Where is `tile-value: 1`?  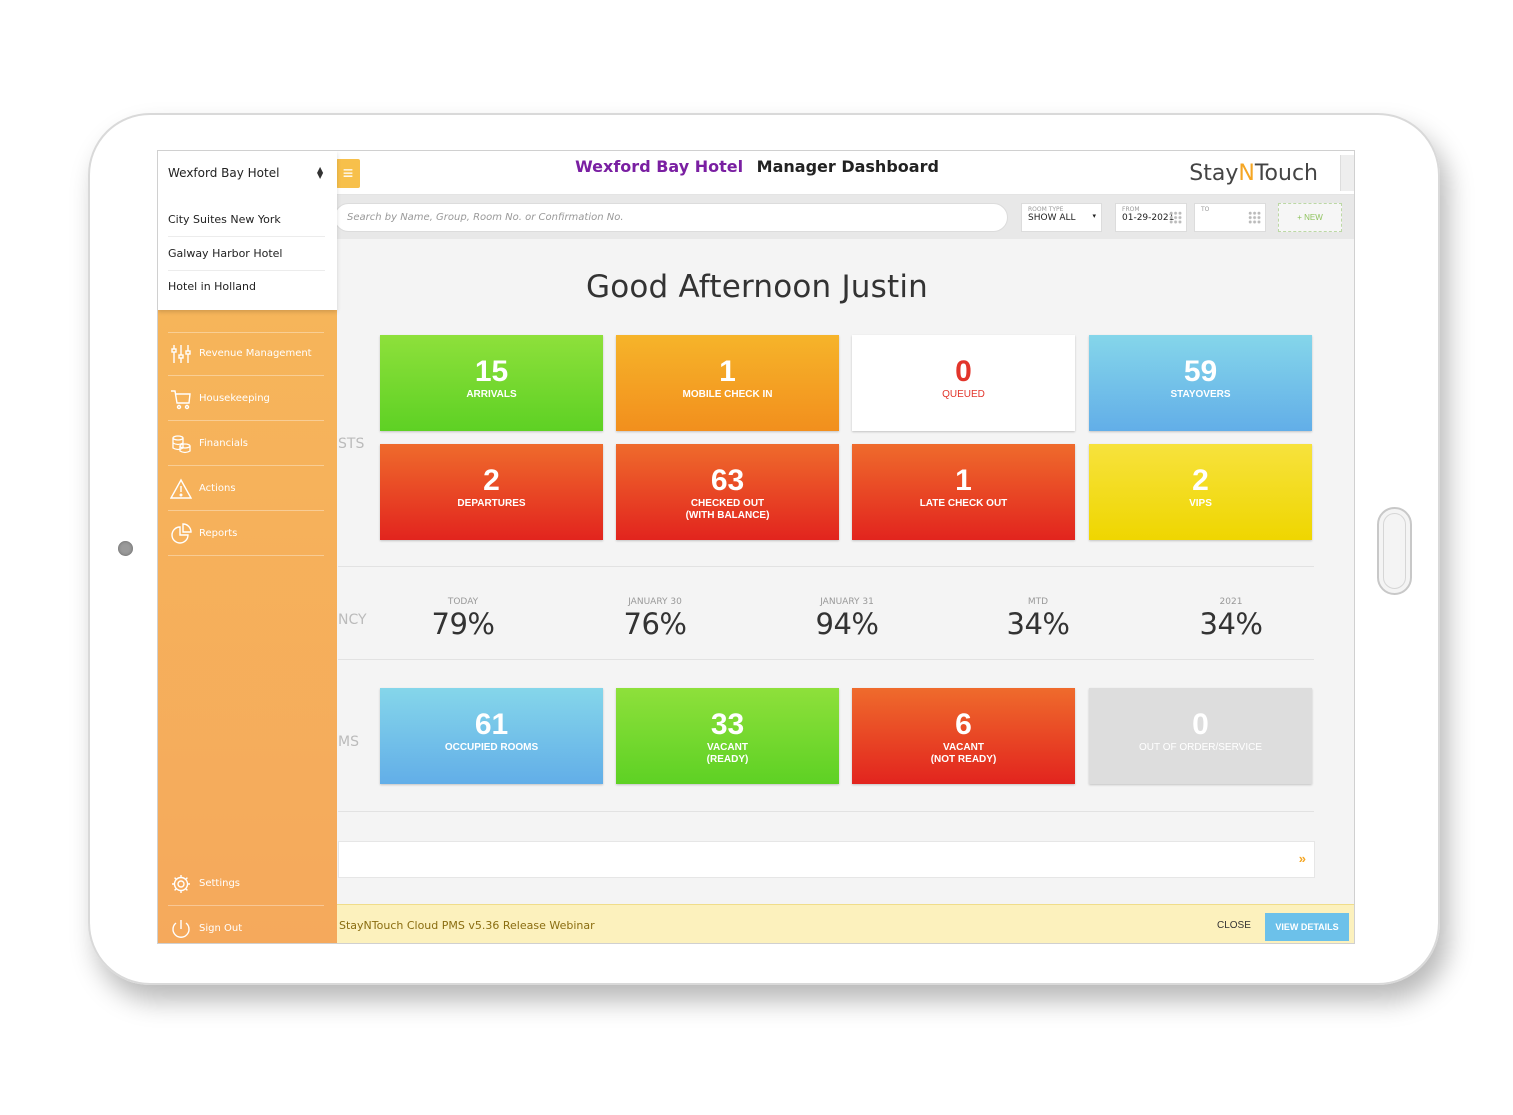 tile-value: 1 is located at coordinates (963, 480).